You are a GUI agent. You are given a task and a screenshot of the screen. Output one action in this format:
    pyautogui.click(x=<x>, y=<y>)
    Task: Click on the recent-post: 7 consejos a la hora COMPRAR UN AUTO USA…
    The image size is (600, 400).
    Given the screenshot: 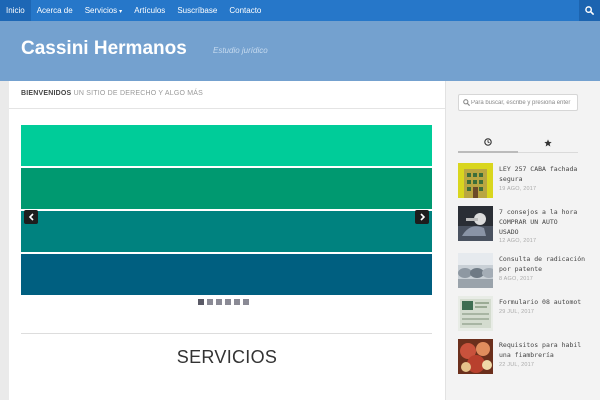 What is the action you would take?
    pyautogui.click(x=529, y=225)
    